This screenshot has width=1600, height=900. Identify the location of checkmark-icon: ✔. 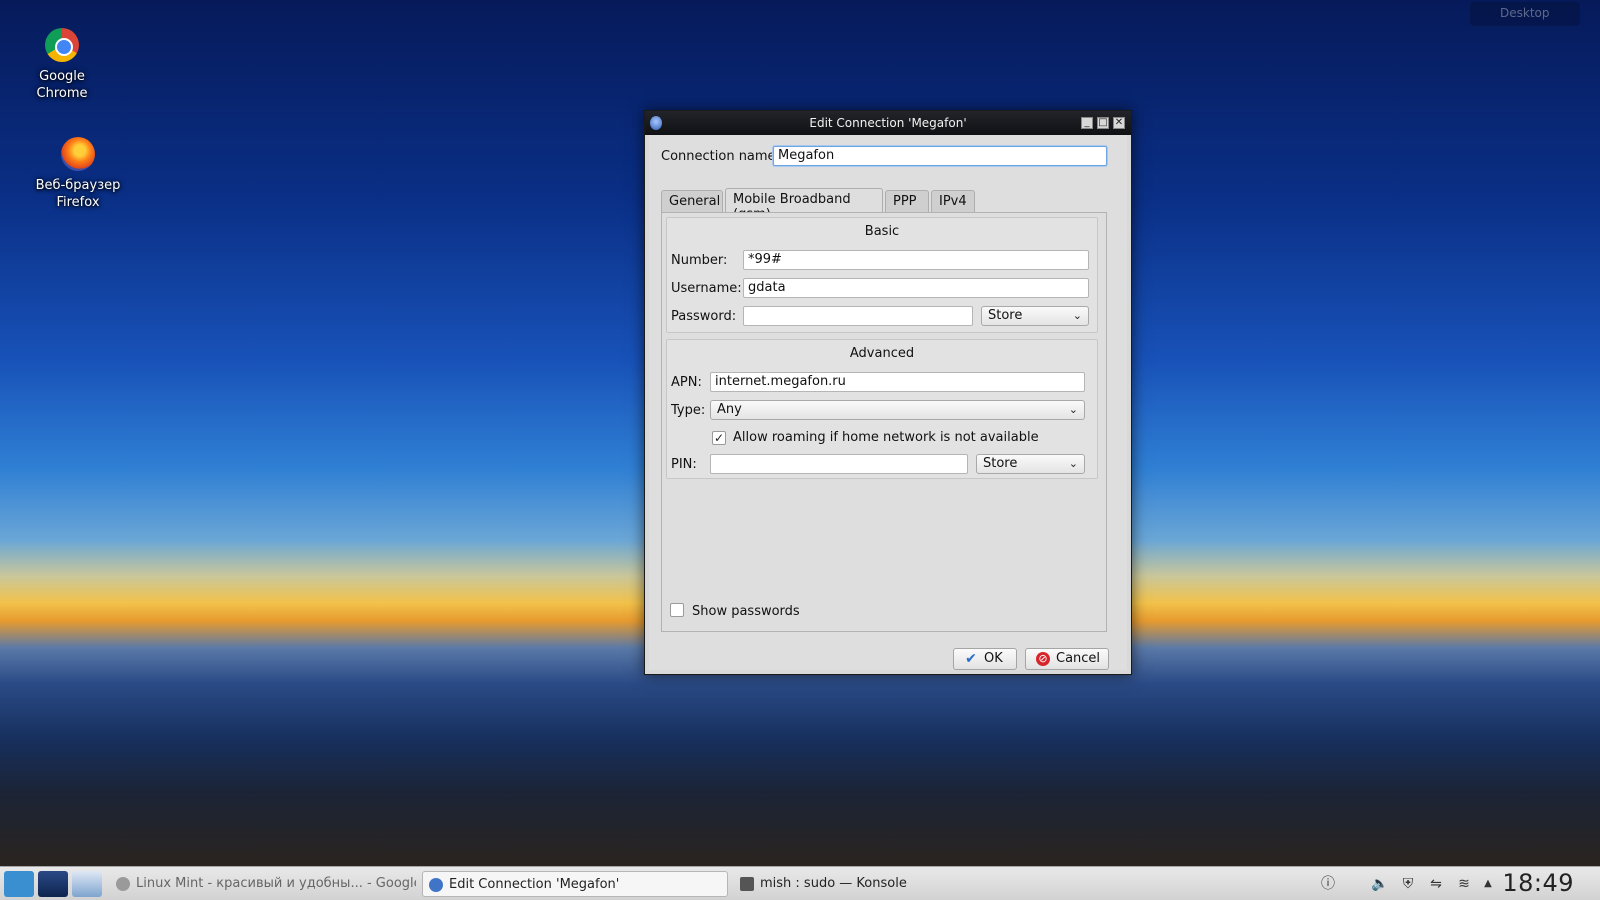
(971, 659).